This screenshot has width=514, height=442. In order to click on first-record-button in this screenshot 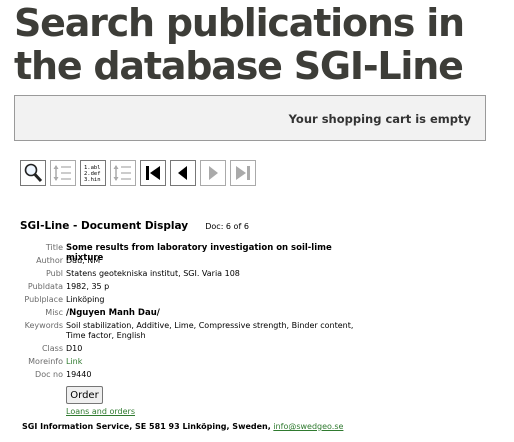, I will do `click(153, 173)`.